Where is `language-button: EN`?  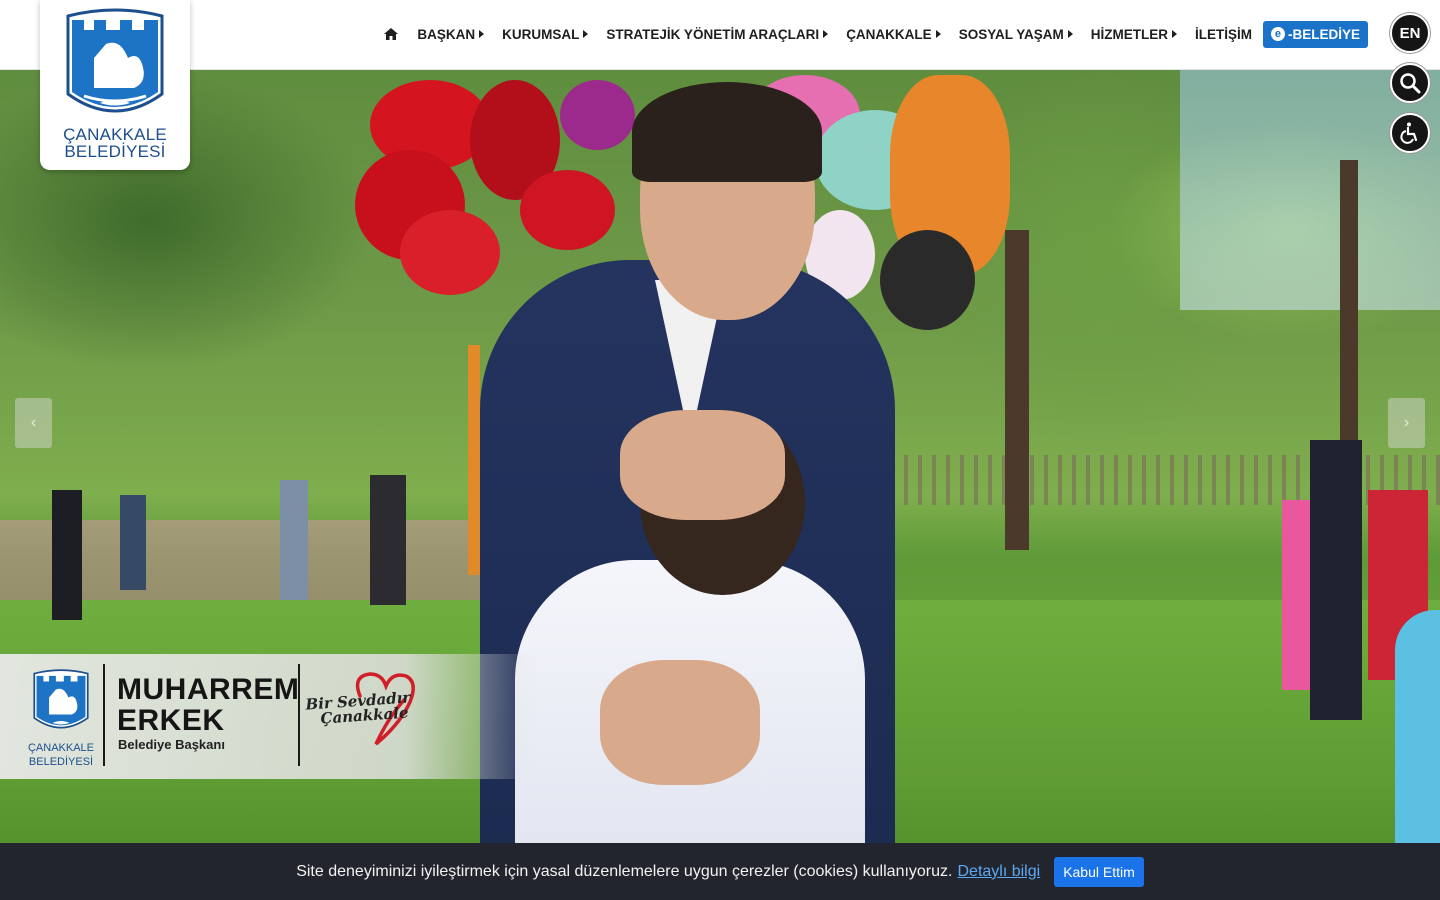
language-button: EN is located at coordinates (1410, 33).